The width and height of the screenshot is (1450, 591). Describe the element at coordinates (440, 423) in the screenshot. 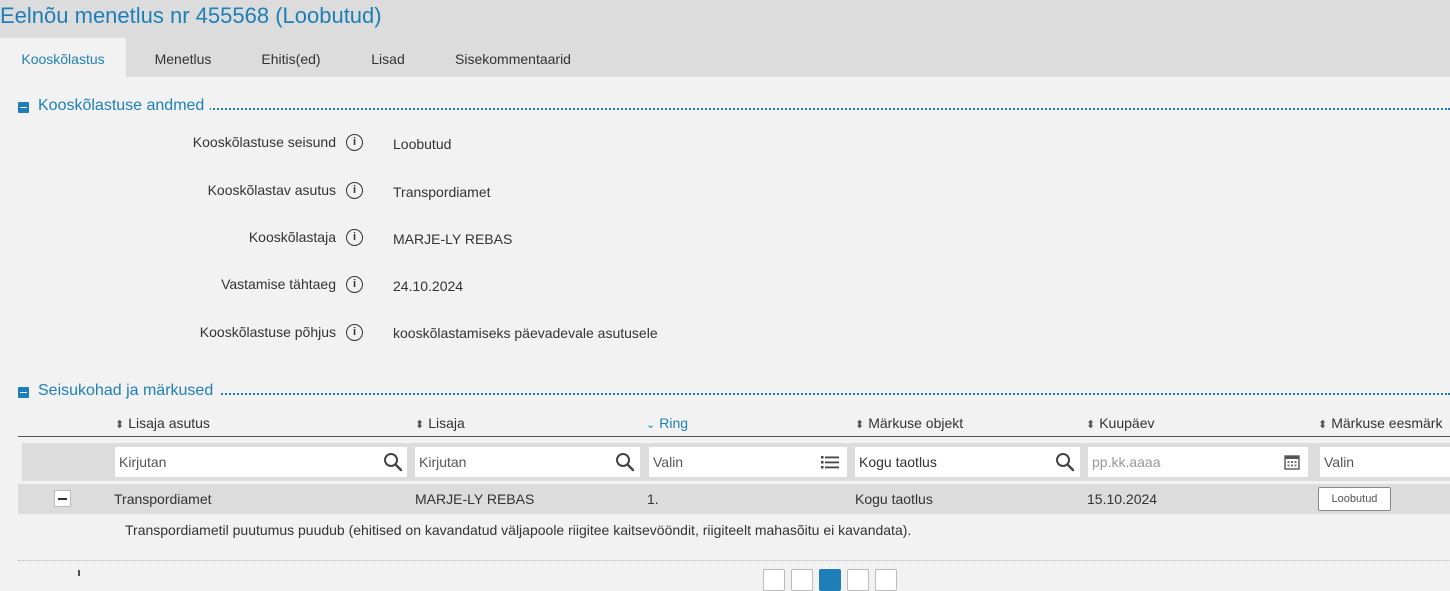

I see `column-header-lisaja: ⬍ Lisaja` at that location.